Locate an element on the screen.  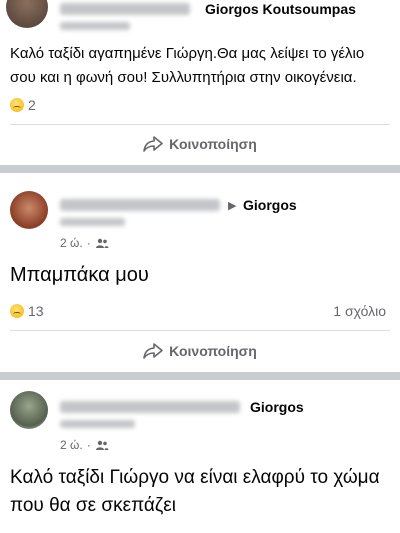
reaction-summary: 2 is located at coordinates (23, 105).